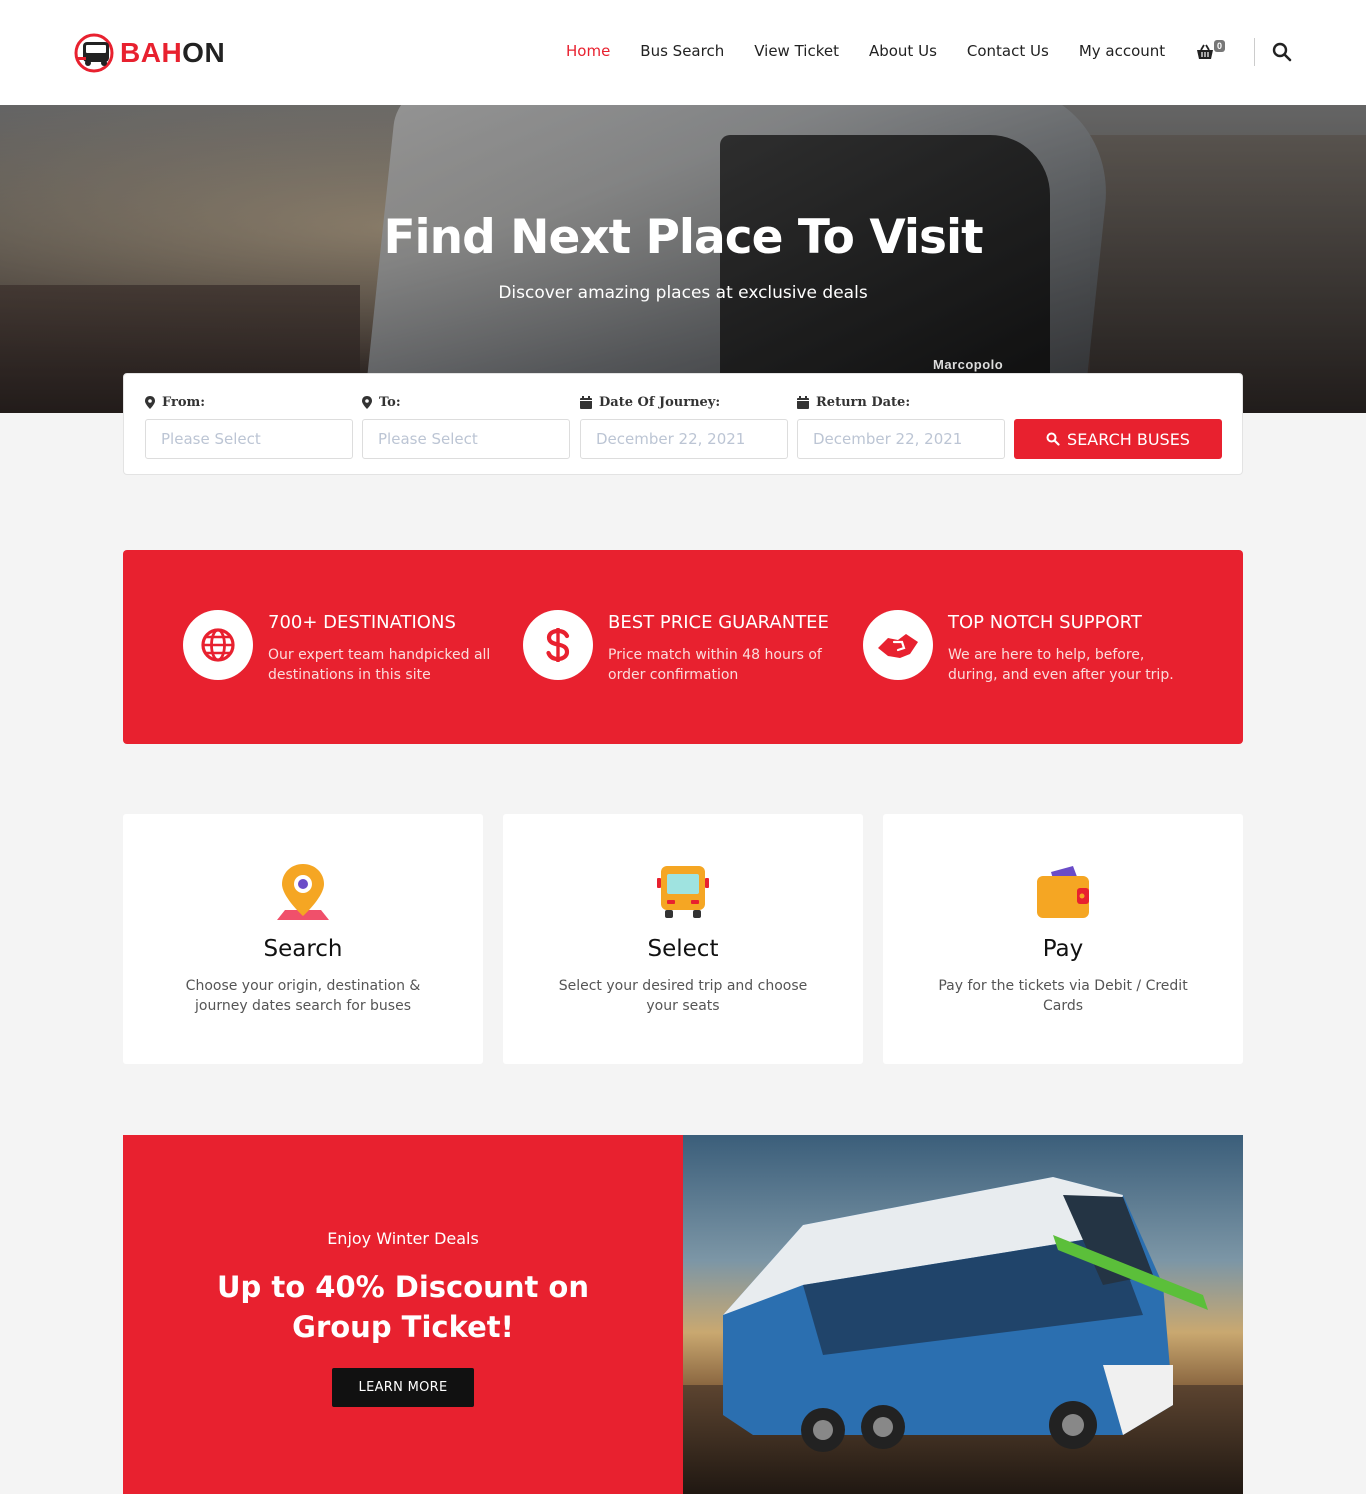 The image size is (1366, 1494). What do you see at coordinates (683, 949) in the screenshot?
I see `step-title: Select` at bounding box center [683, 949].